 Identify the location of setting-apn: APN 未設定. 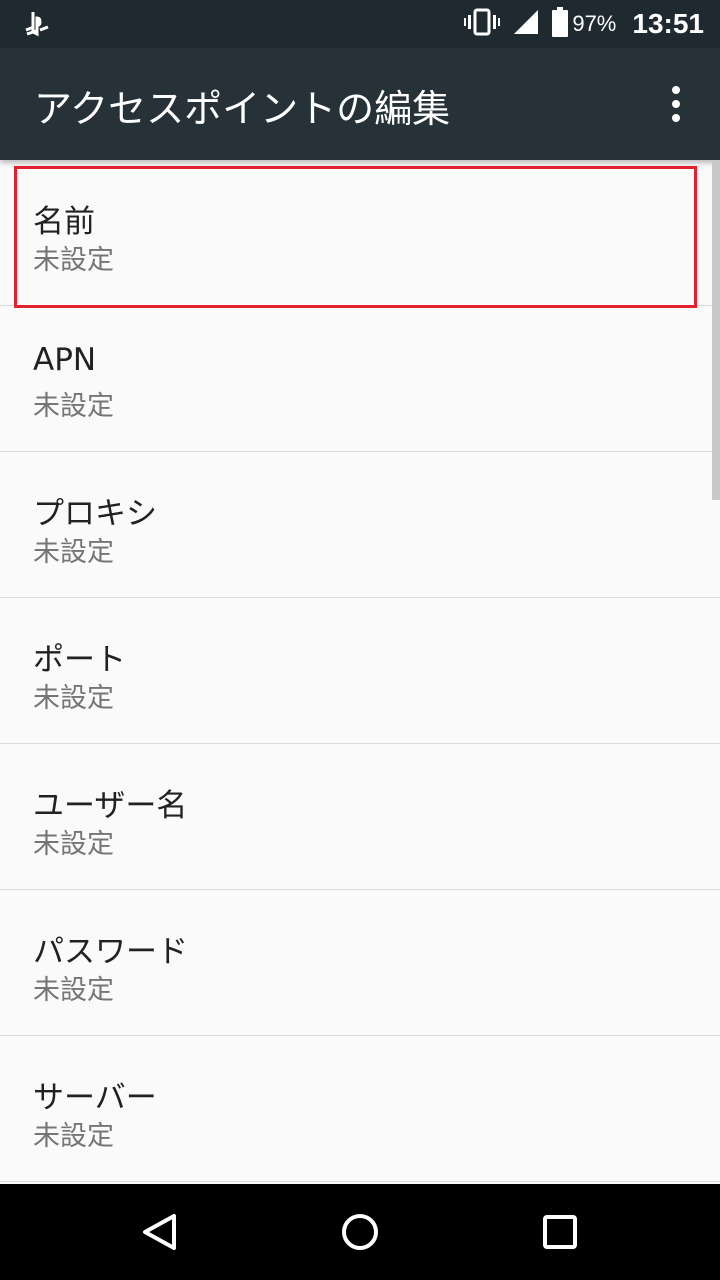
(360, 379).